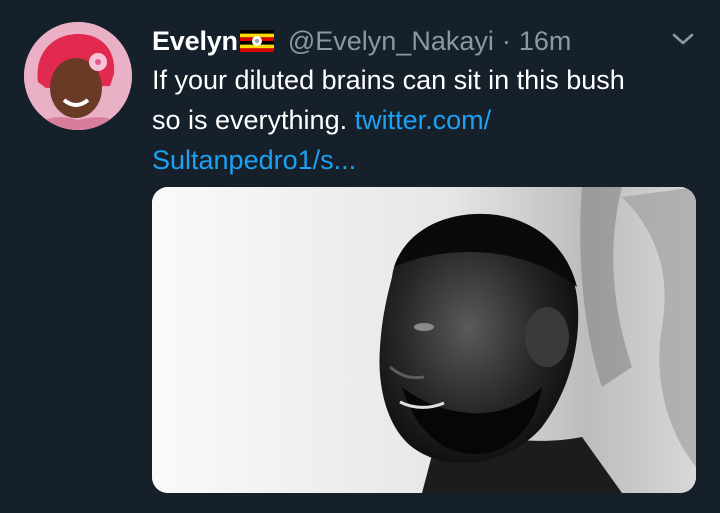 This screenshot has height=513, width=720. What do you see at coordinates (256, 41) in the screenshot?
I see `uganda-flag-icon` at bounding box center [256, 41].